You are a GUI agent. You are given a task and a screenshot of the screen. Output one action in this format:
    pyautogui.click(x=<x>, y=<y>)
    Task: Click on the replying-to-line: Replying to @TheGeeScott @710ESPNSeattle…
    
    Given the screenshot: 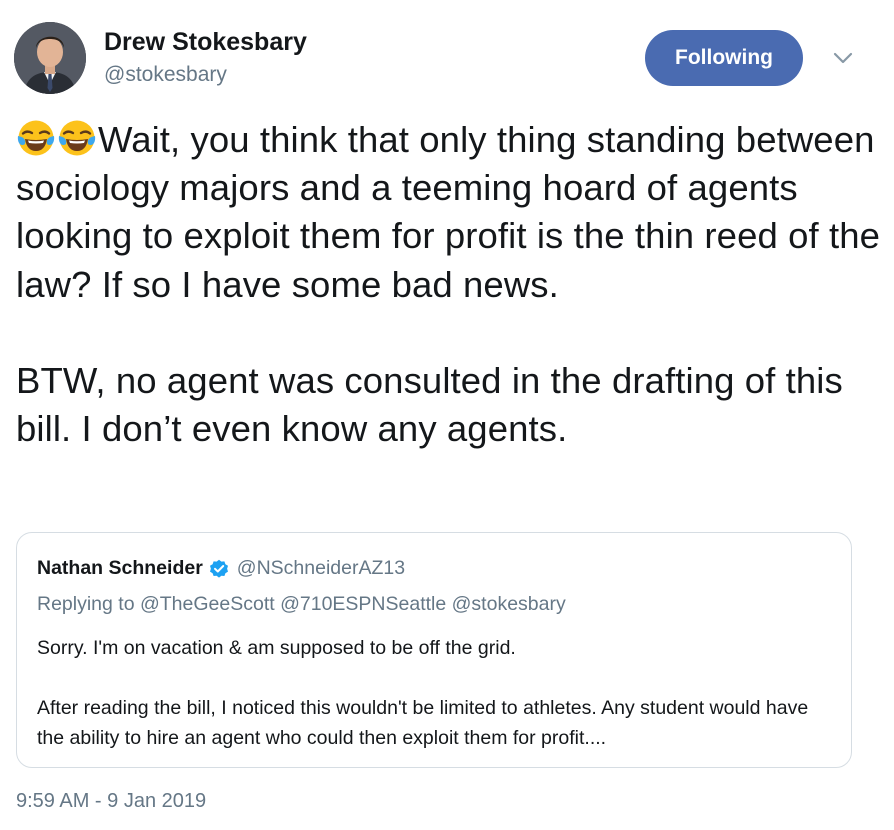 What is the action you would take?
    pyautogui.click(x=301, y=604)
    